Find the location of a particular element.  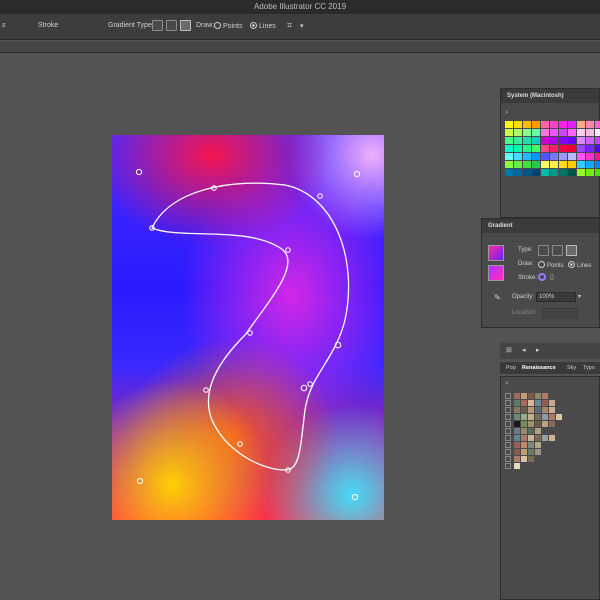

prev-arrow-icon: ◂ is located at coordinates (524, 350).